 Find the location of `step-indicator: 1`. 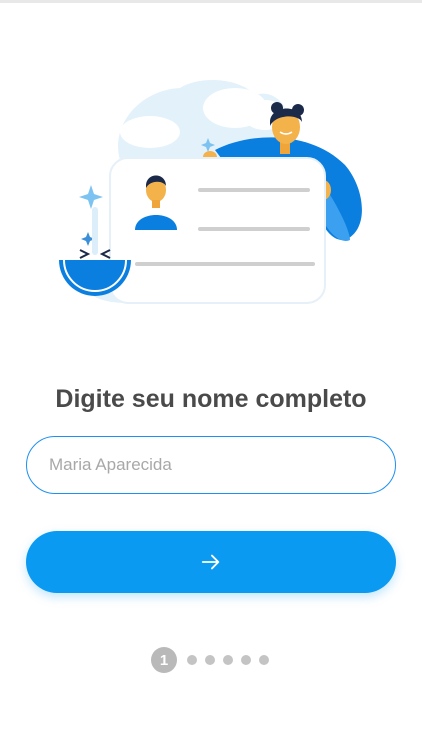

step-indicator: 1 is located at coordinates (210, 660).